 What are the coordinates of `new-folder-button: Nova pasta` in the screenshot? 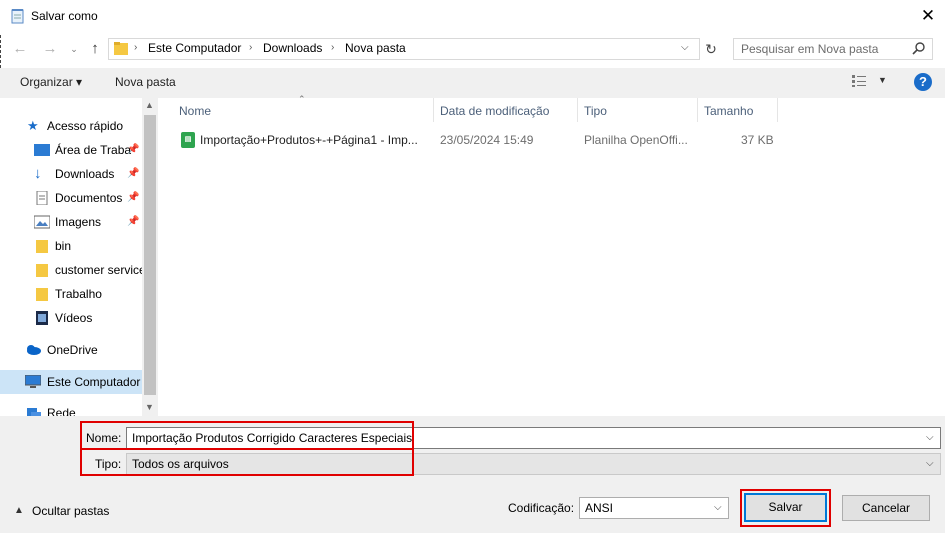 It's located at (145, 82).